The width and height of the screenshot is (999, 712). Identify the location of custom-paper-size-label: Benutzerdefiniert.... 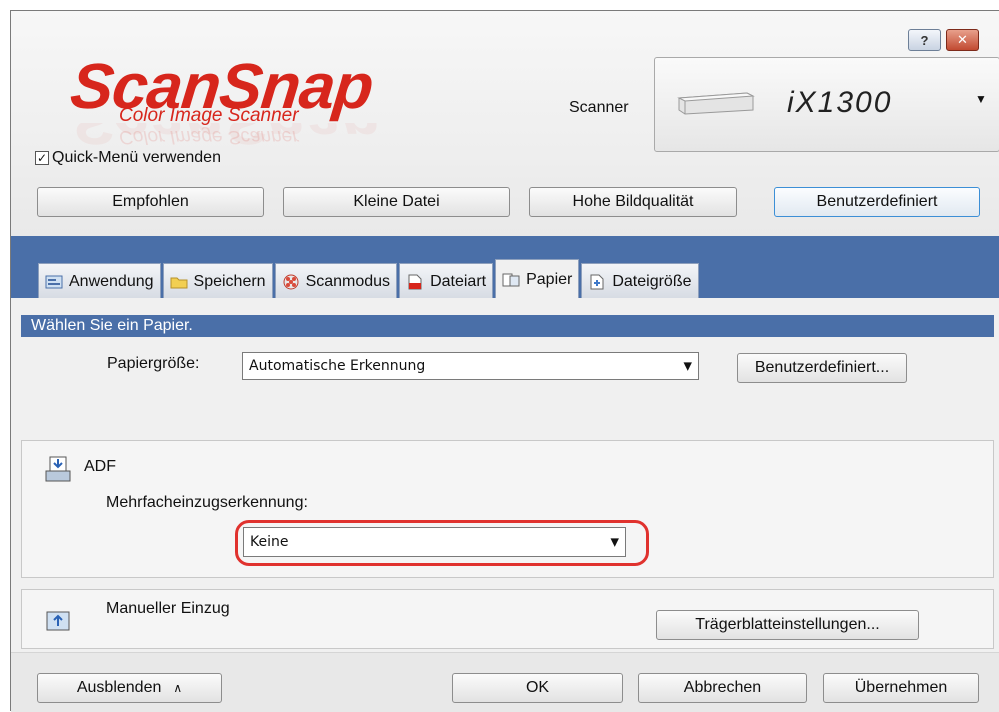
(822, 367).